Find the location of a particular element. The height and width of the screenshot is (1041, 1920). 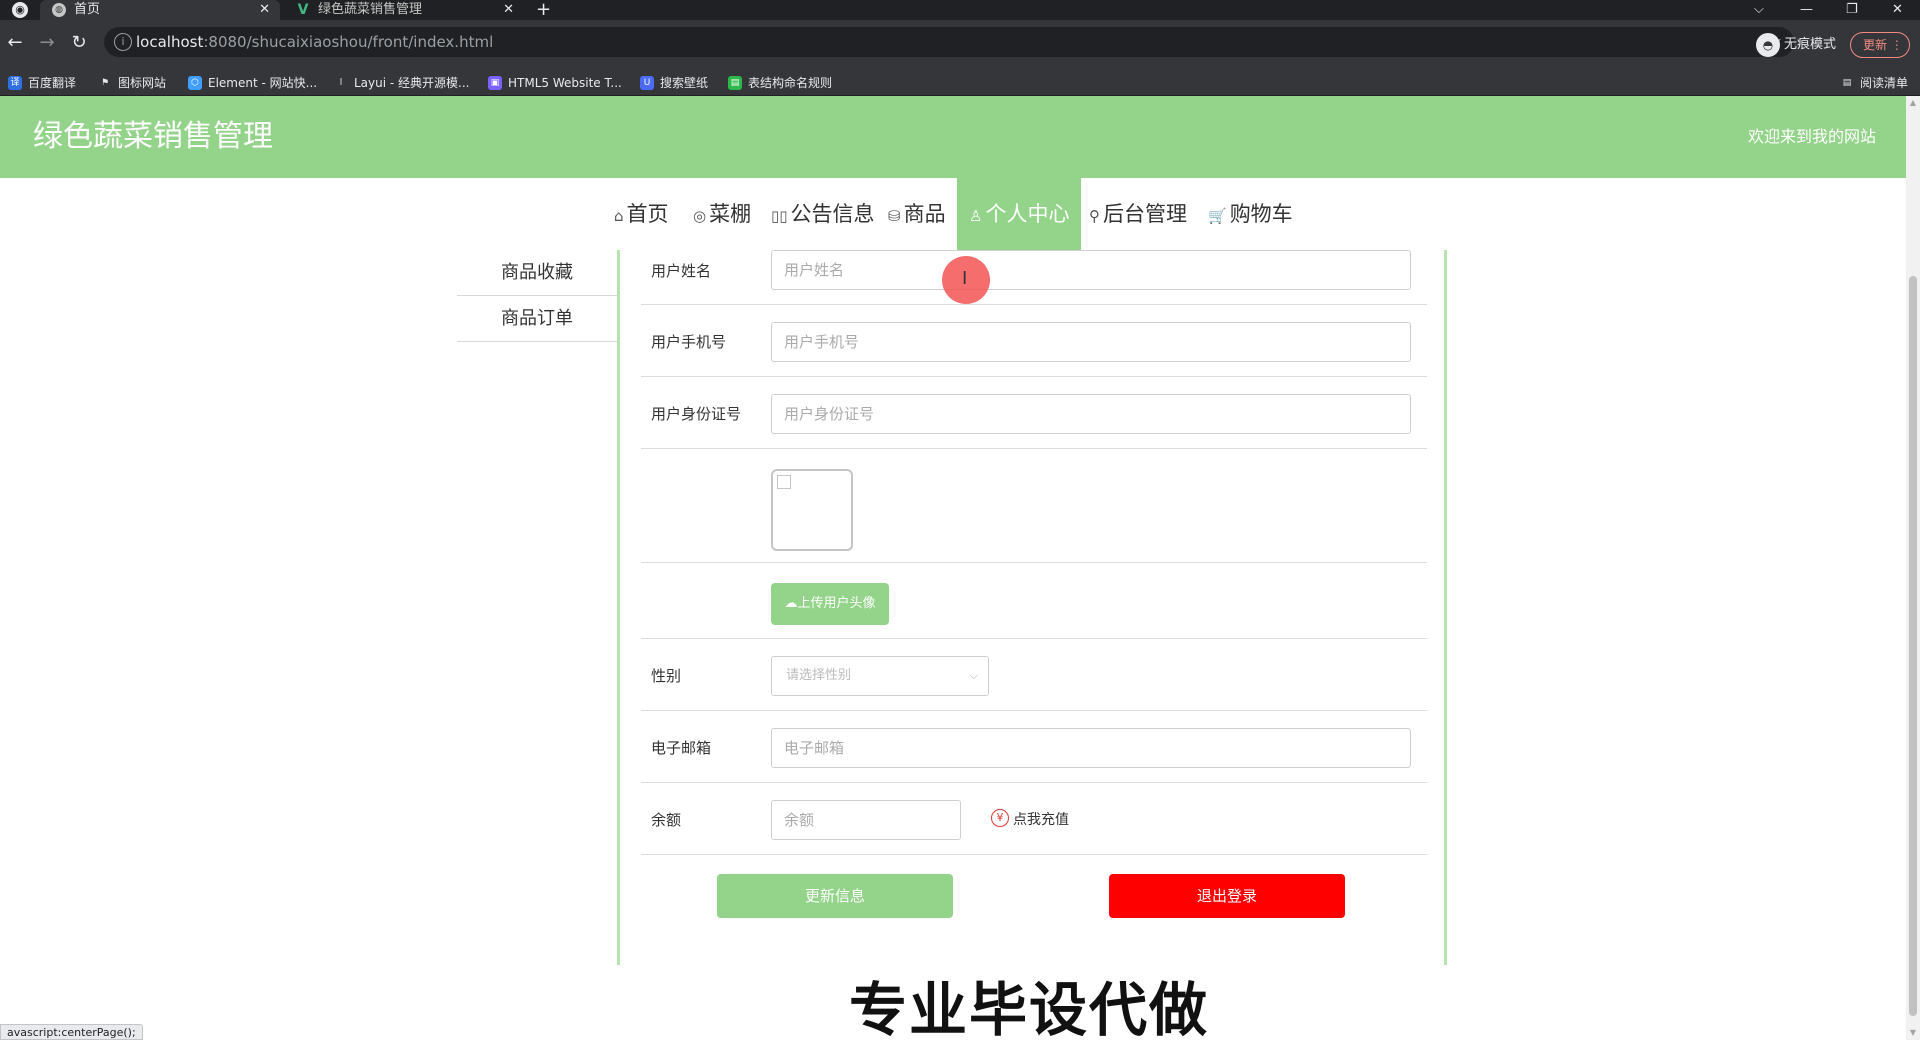

email-label: 电子邮箱 is located at coordinates (681, 748).